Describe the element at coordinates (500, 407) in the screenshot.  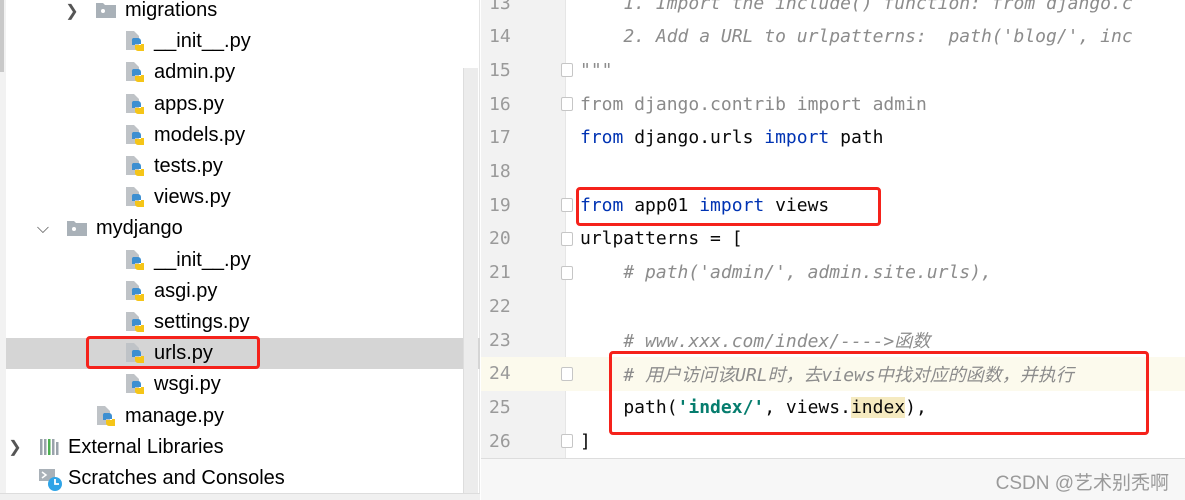
I see `line-number: 25` at that location.